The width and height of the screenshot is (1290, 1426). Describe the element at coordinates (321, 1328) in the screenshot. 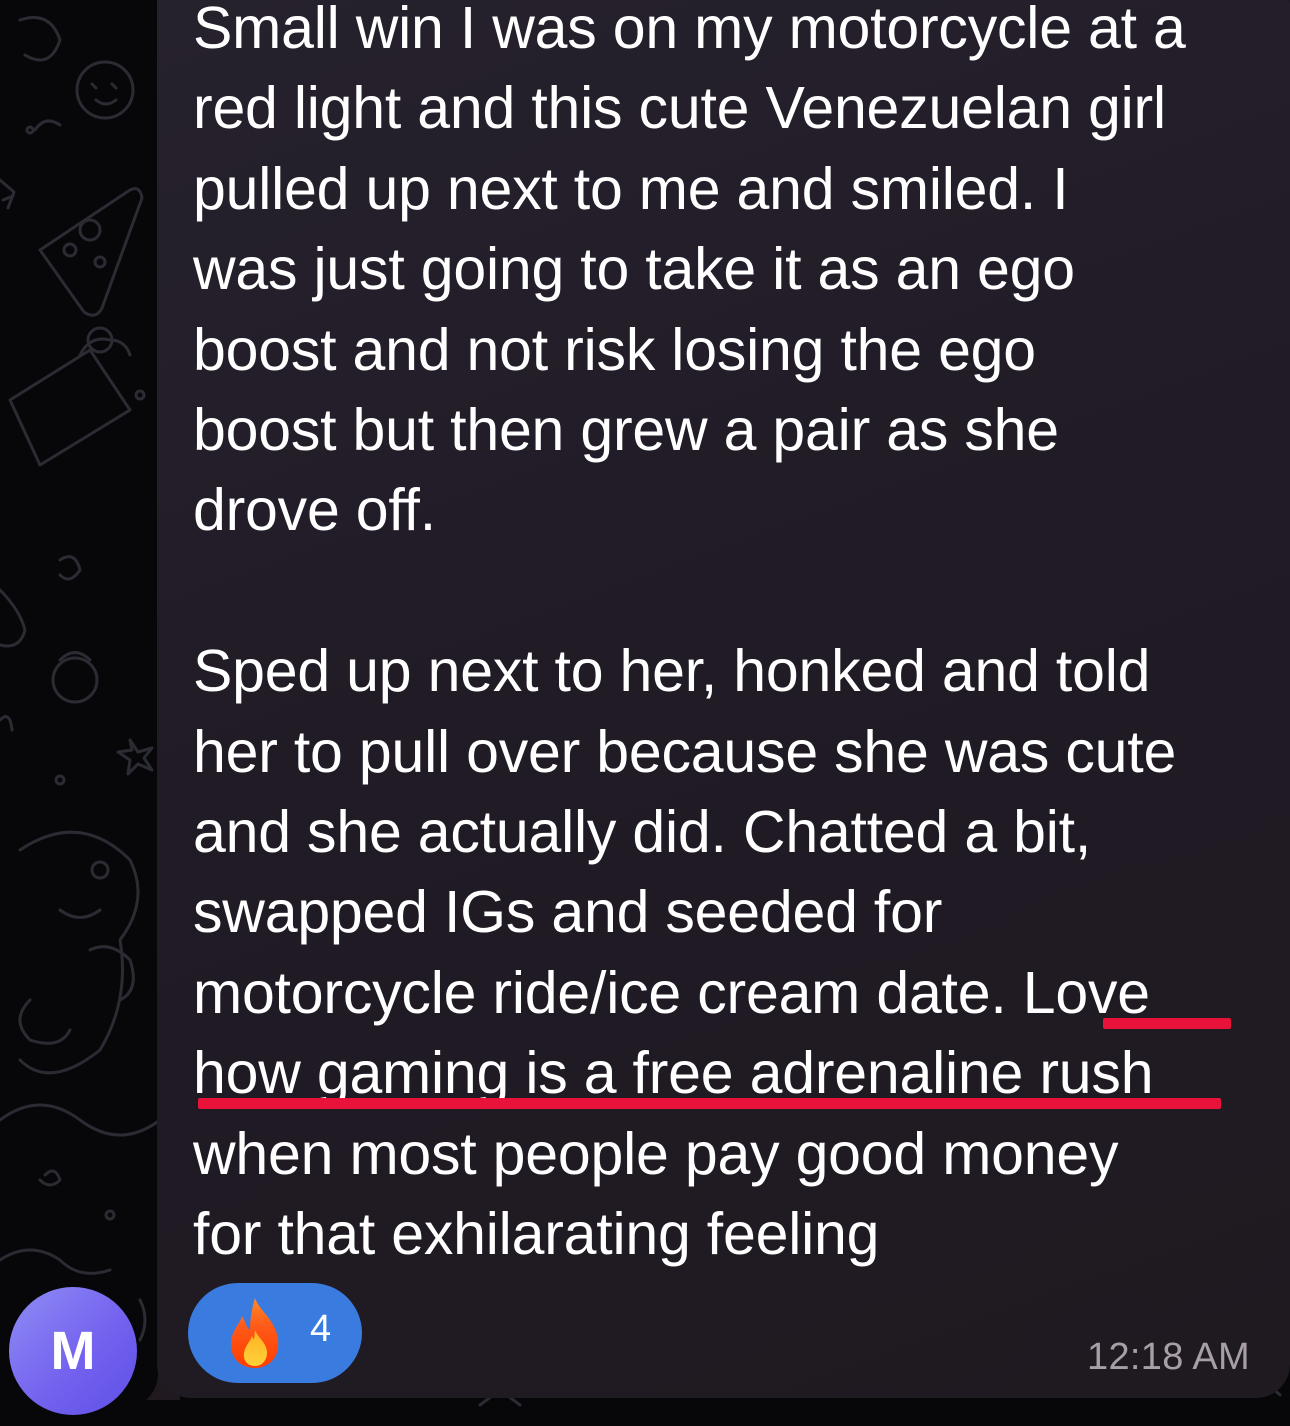

I see `reaction-count: 4` at that location.